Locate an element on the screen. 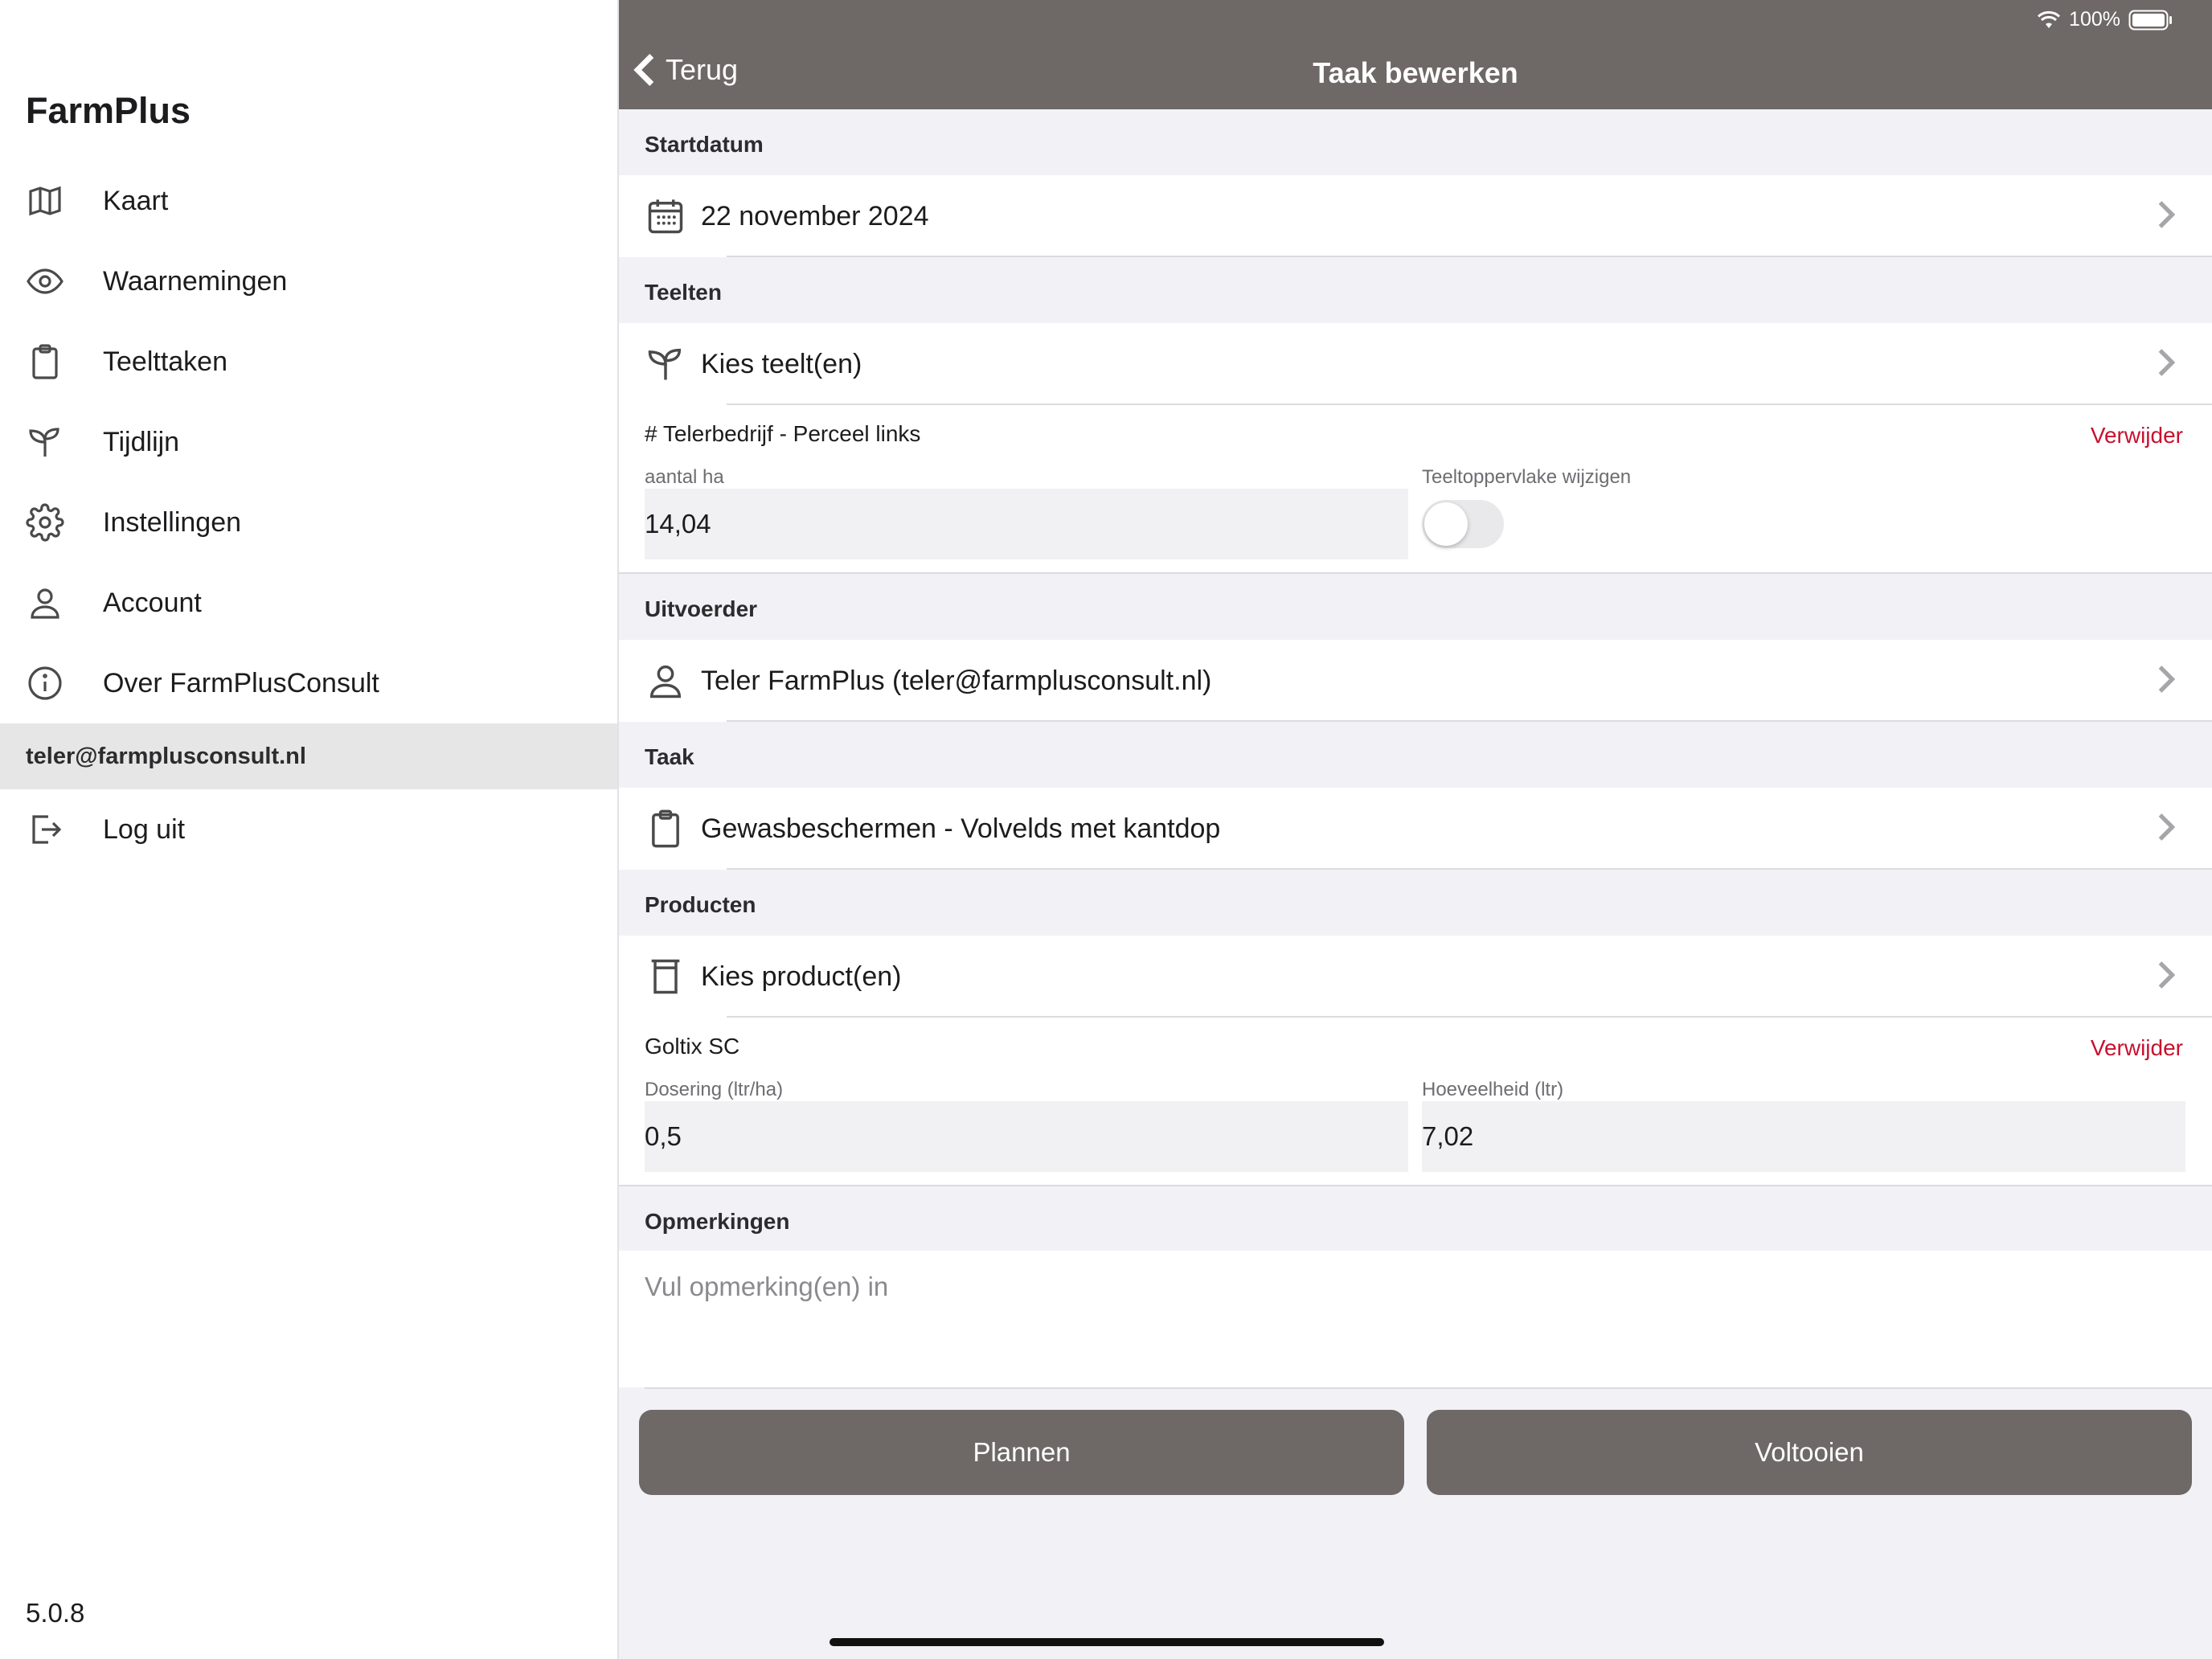  selected-crop-title: # Telerbedrijf - Perceel links is located at coordinates (783, 433).